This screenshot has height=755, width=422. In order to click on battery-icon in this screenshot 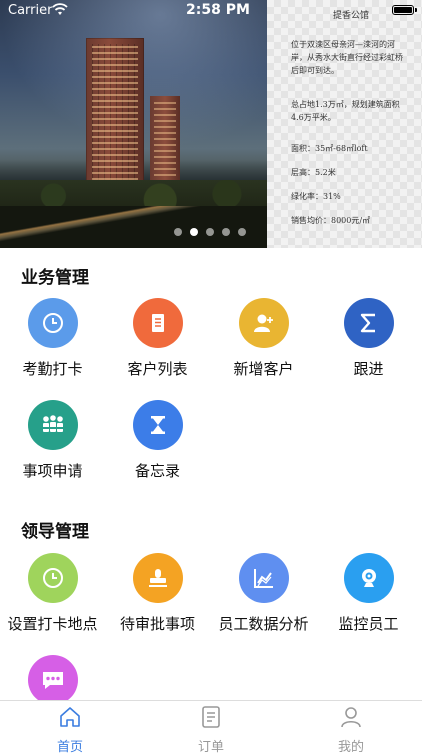, I will do `click(404, 10)`.